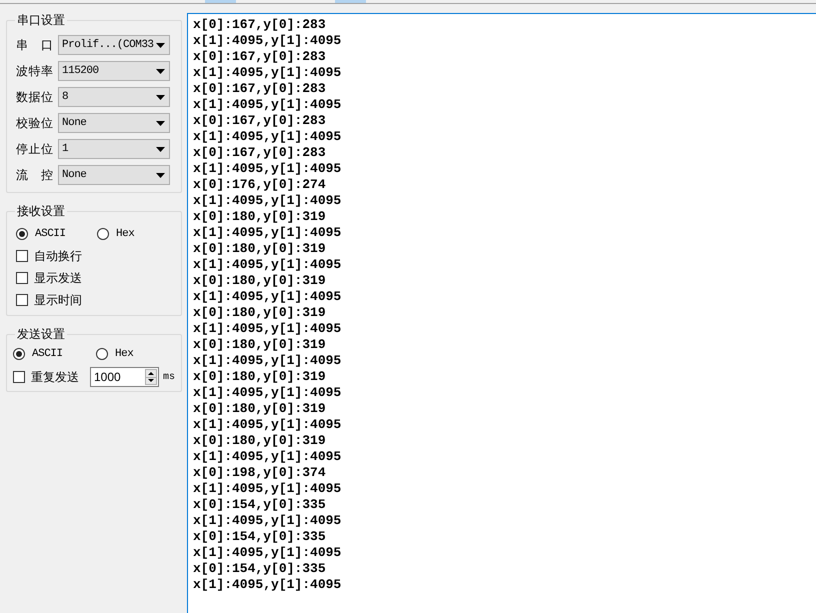  Describe the element at coordinates (34, 175) in the screenshot. I see `field-label: 流 控` at that location.